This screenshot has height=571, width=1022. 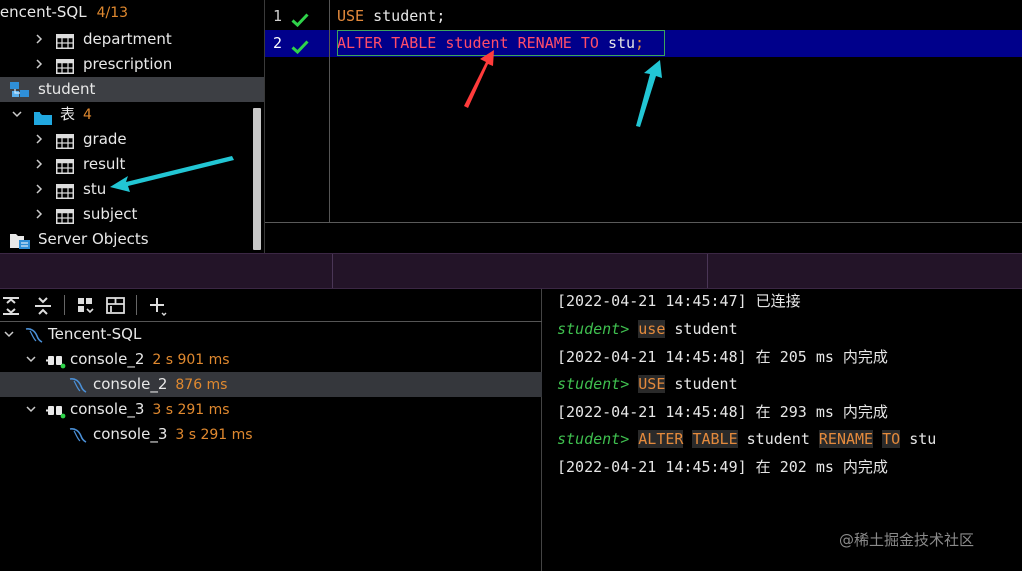 What do you see at coordinates (132, 12) in the screenshot?
I see `tree-header: tencent-SQL 4/13` at bounding box center [132, 12].